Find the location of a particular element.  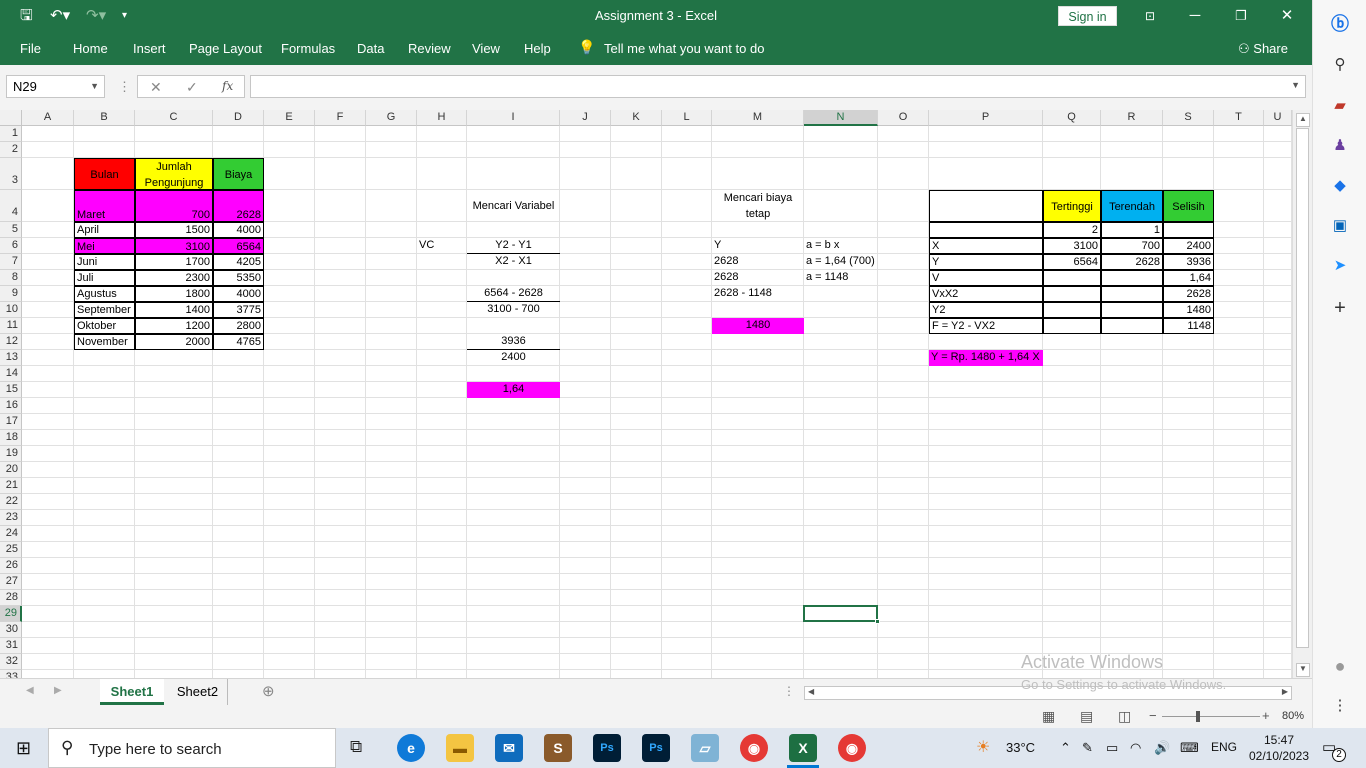

cell-q11 is located at coordinates (1072, 326).